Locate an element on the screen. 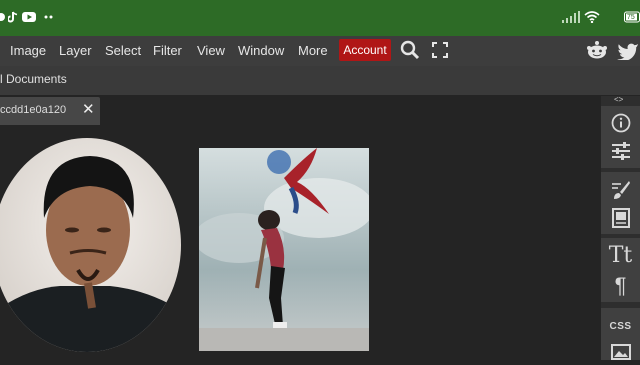 Image resolution: width=640 pixels, height=365 pixels. document-tab: ccdd1e0a120 ✕ is located at coordinates (50, 111).